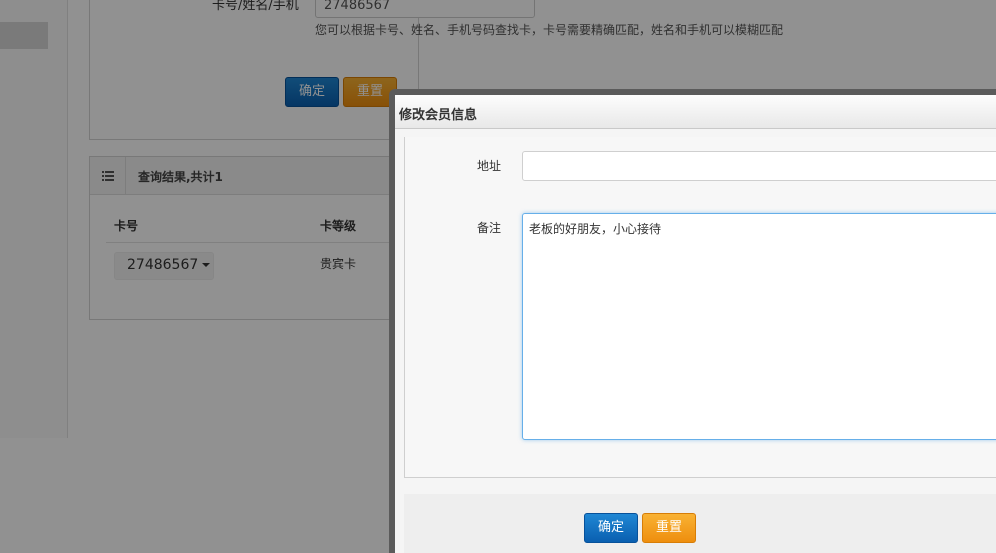 Image resolution: width=996 pixels, height=553 pixels. Describe the element at coordinates (489, 166) in the screenshot. I see `address-label: 地址` at that location.